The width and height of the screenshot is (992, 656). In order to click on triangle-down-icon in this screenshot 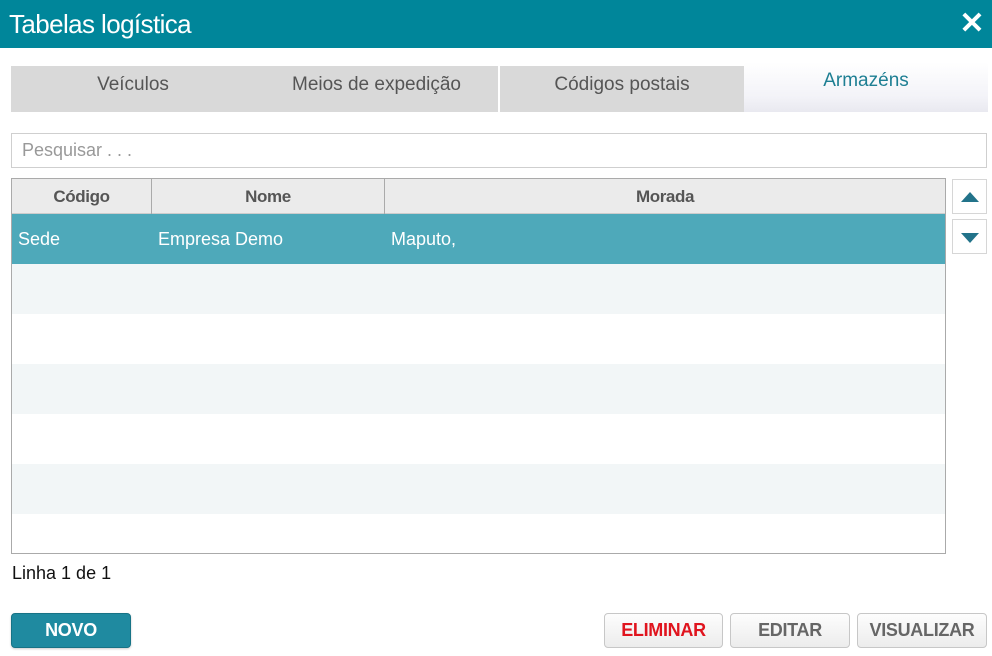, I will do `click(970, 238)`.